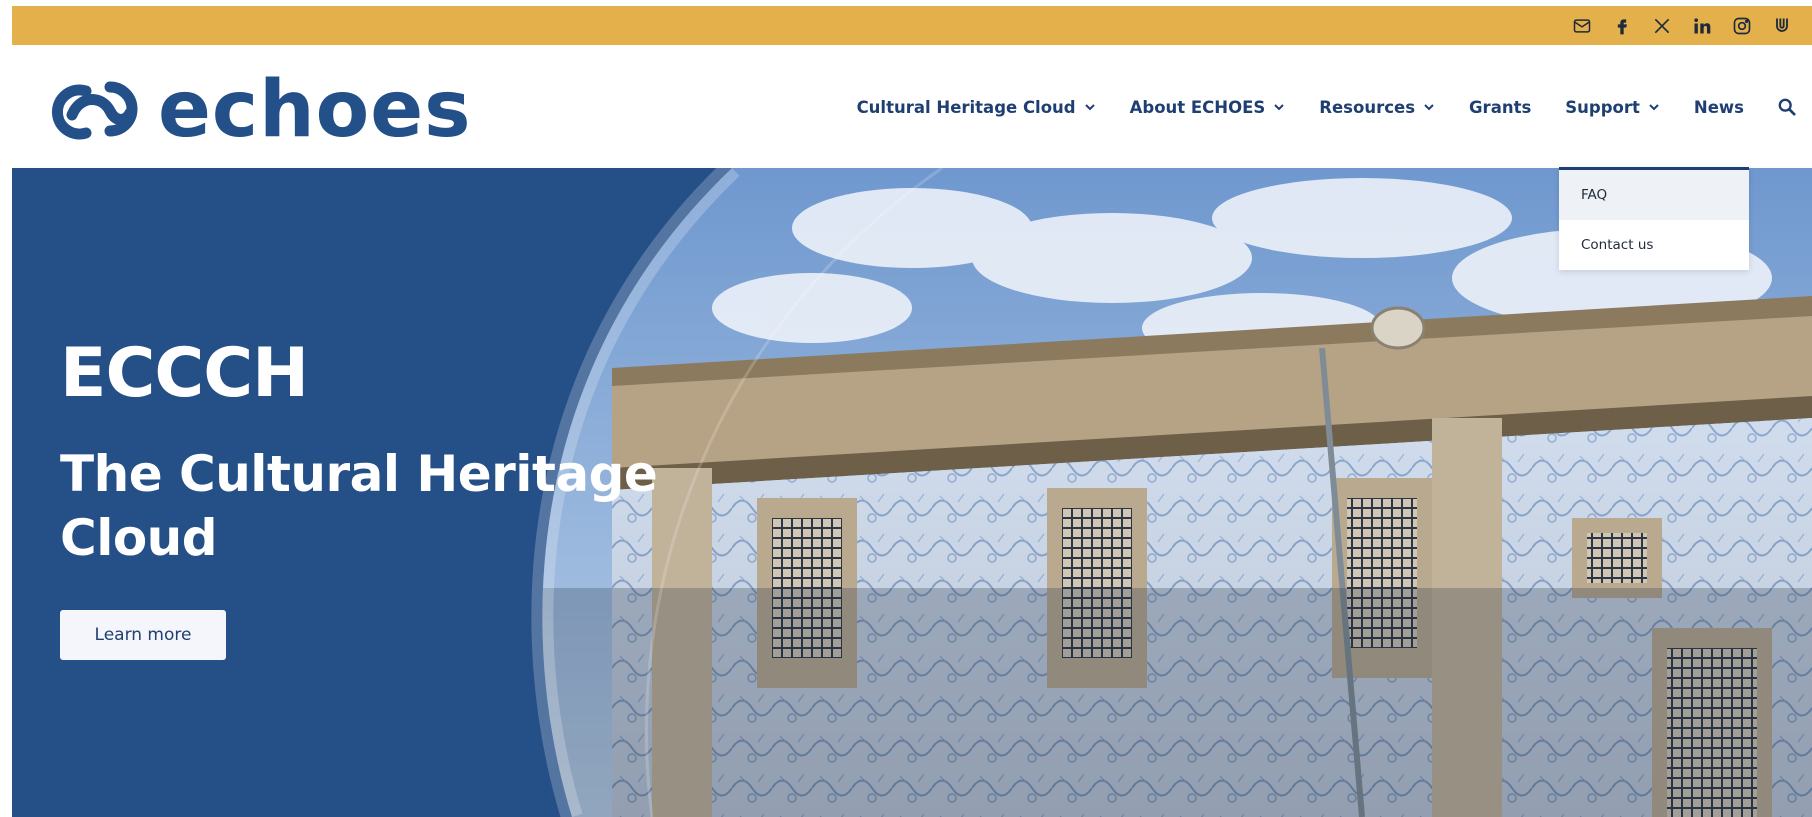 This screenshot has height=817, width=1812. I want to click on support-dropdown-menu: FAQ Contact us, so click(1654, 218).